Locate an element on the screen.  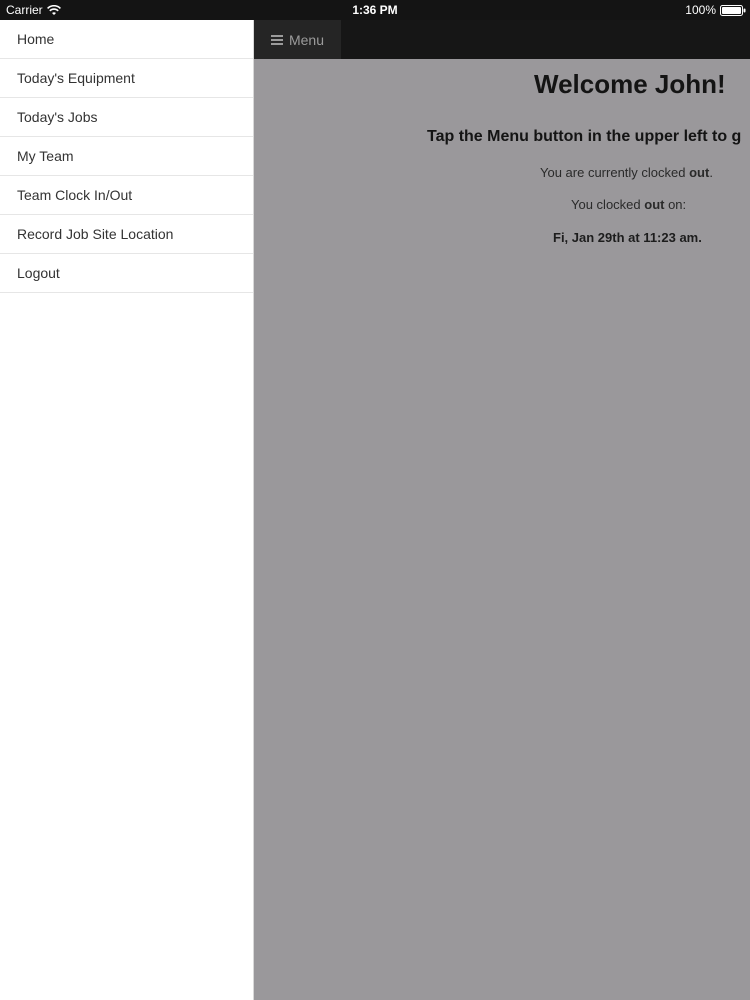
clock-status-prefix: You are currently clocked is located at coordinates (615, 172).